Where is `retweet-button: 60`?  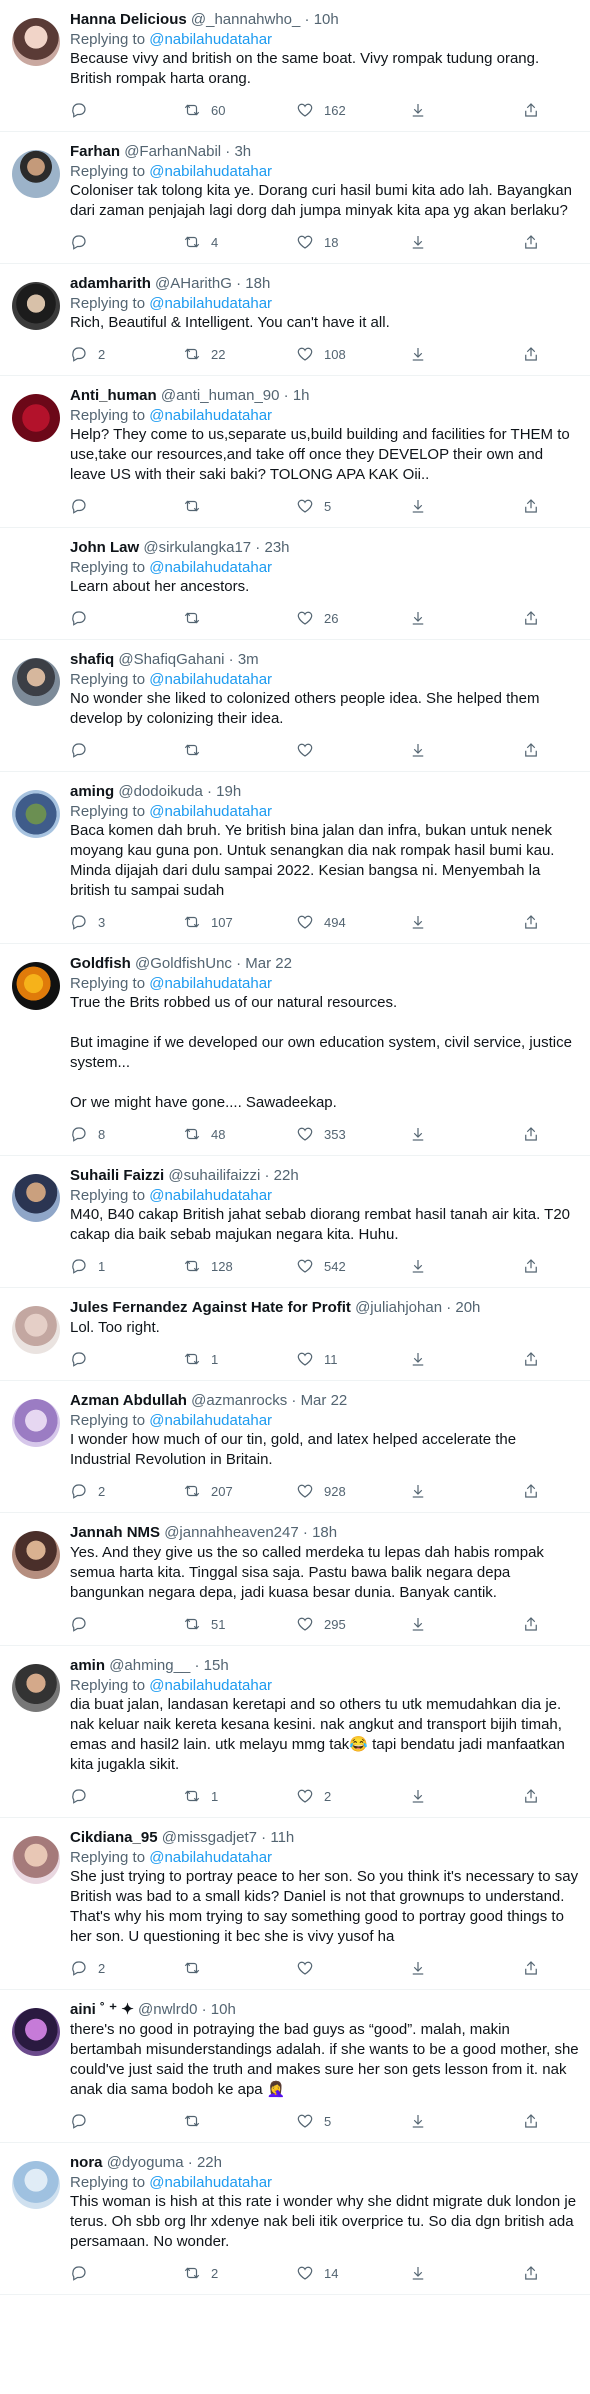 retweet-button: 60 is located at coordinates (239, 110).